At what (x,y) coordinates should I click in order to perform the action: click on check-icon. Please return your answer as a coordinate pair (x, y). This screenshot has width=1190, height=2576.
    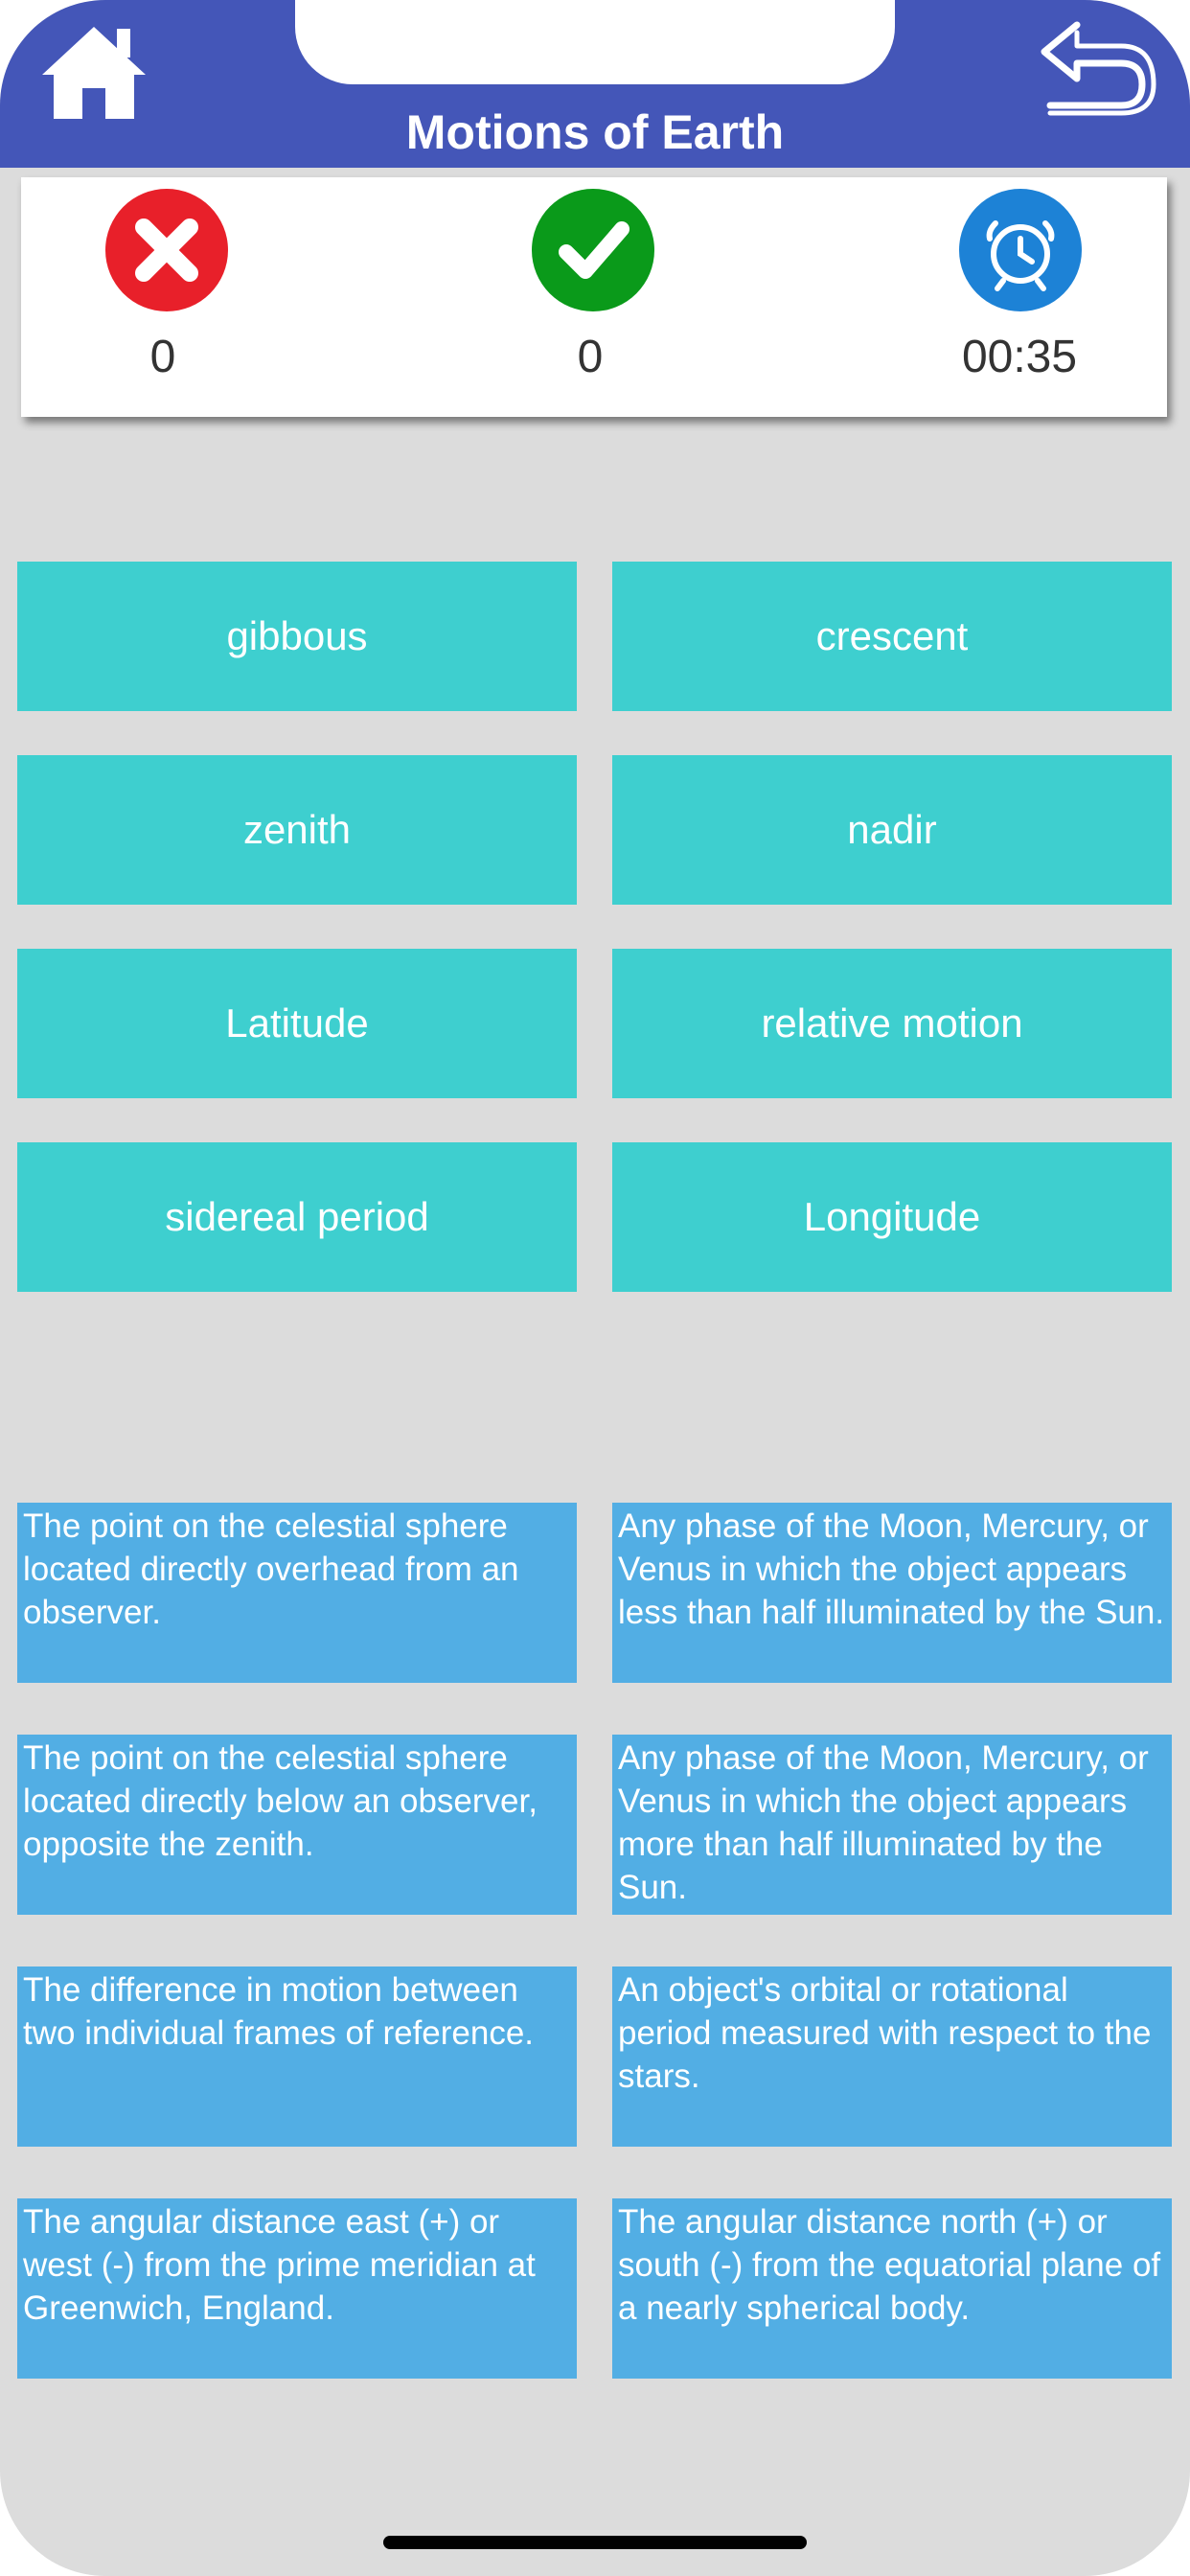
    Looking at the image, I should click on (593, 250).